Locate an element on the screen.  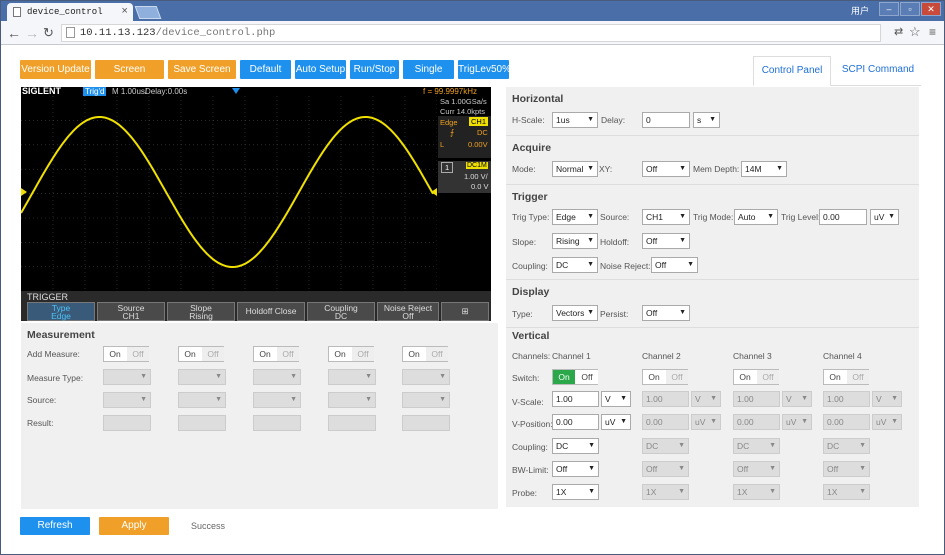
back-icon: ← is located at coordinates (14, 33).